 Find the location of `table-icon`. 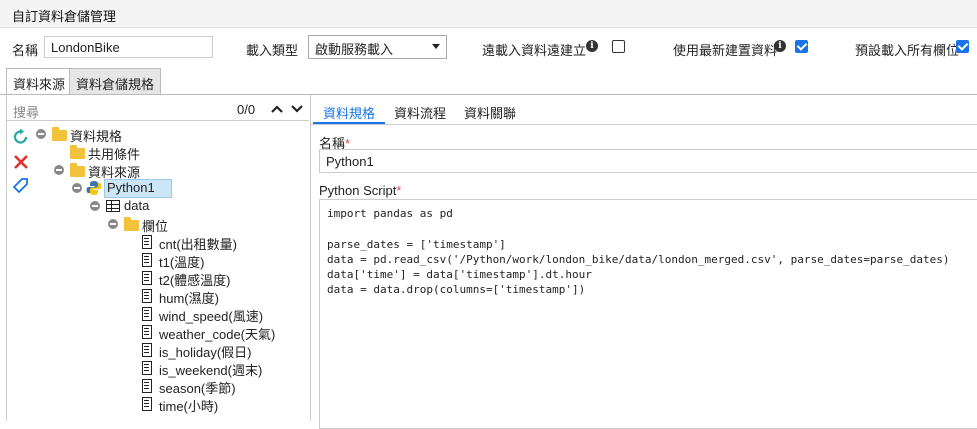

table-icon is located at coordinates (113, 206).